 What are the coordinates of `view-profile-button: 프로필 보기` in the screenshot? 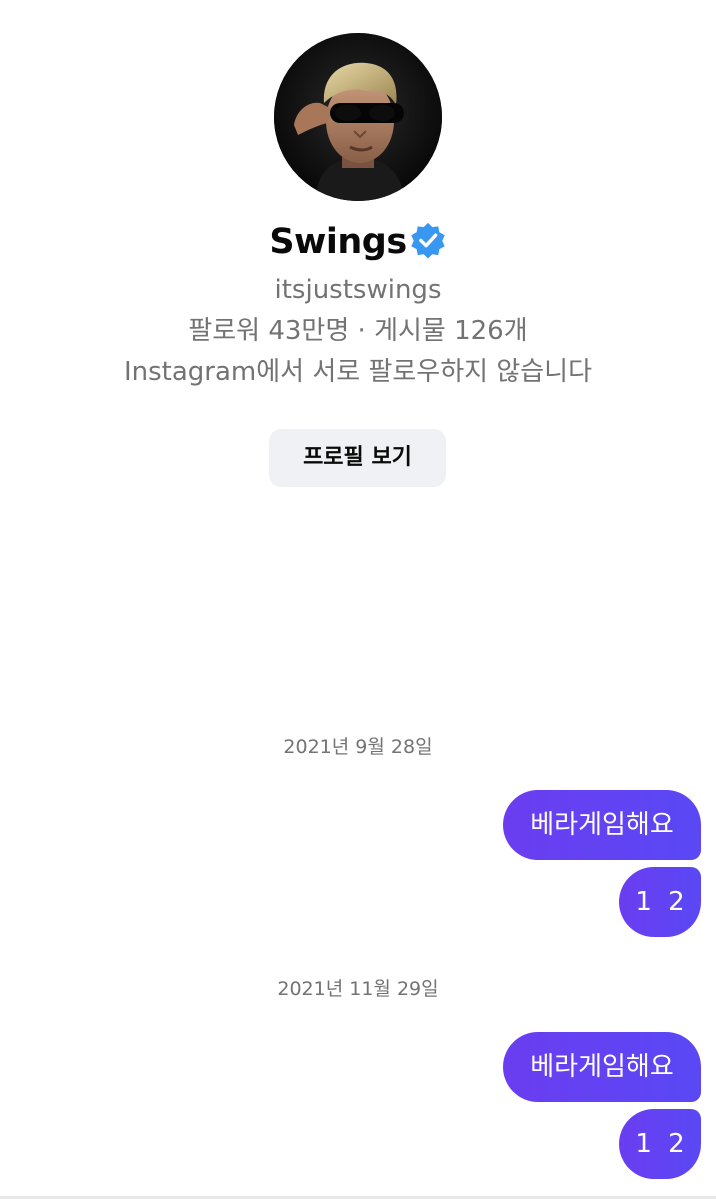 It's located at (357, 458).